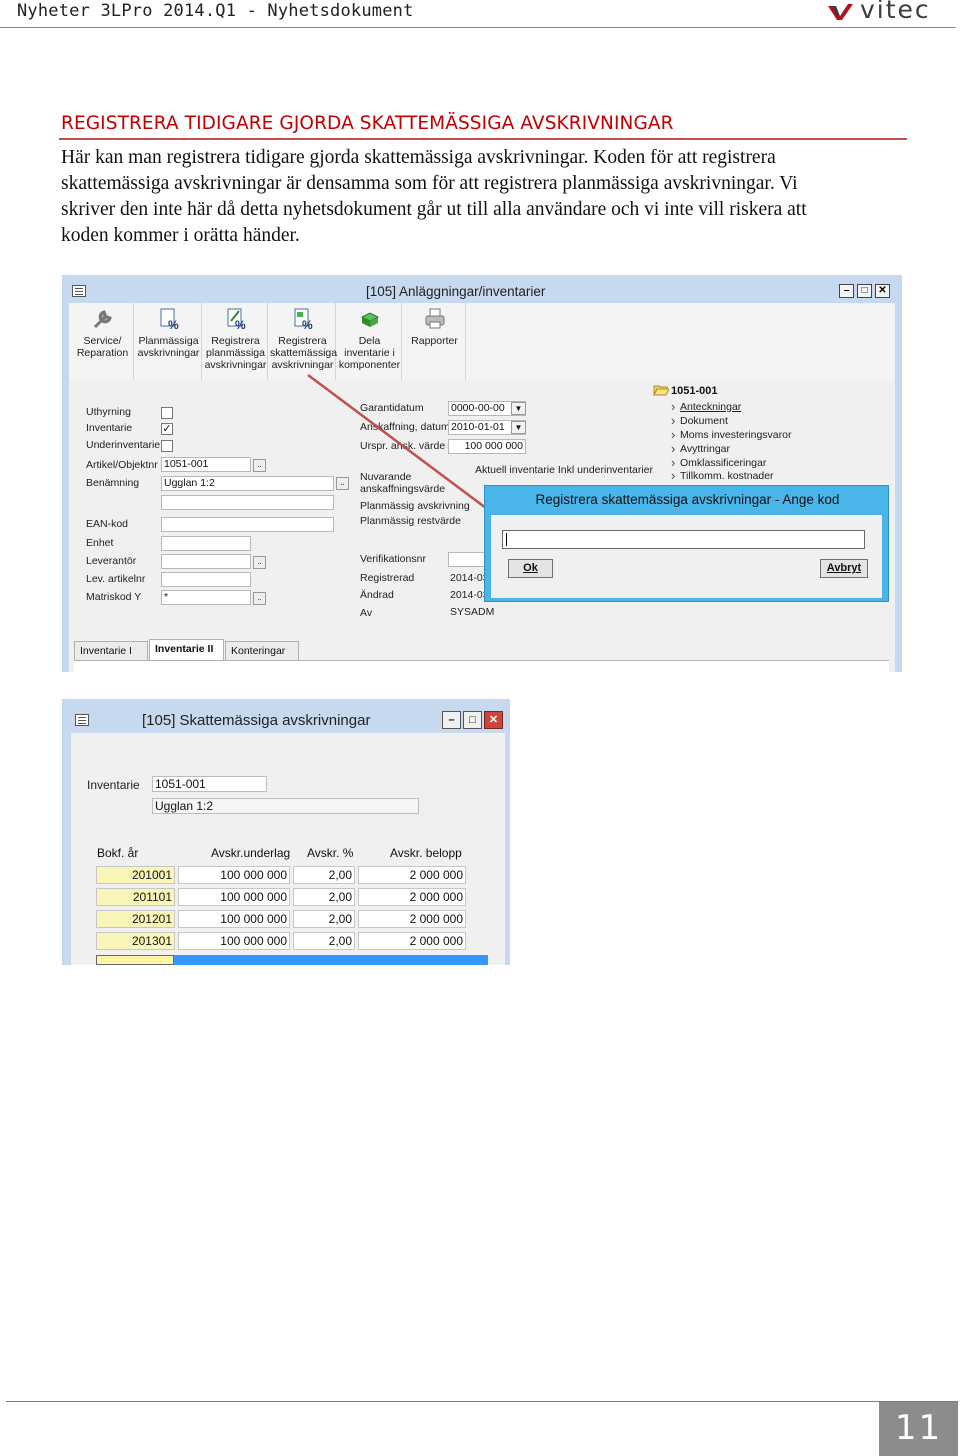 The height and width of the screenshot is (1456, 960). I want to click on page-number: 11, so click(918, 1428).